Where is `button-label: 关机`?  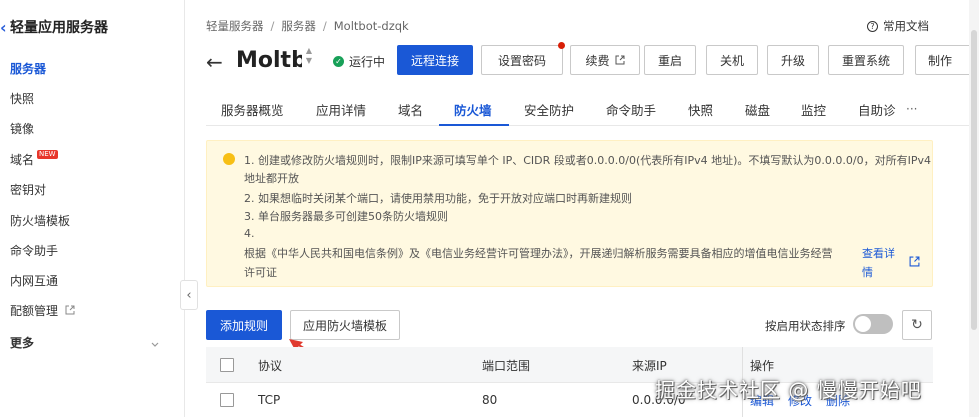
button-label: 关机 is located at coordinates (731, 60).